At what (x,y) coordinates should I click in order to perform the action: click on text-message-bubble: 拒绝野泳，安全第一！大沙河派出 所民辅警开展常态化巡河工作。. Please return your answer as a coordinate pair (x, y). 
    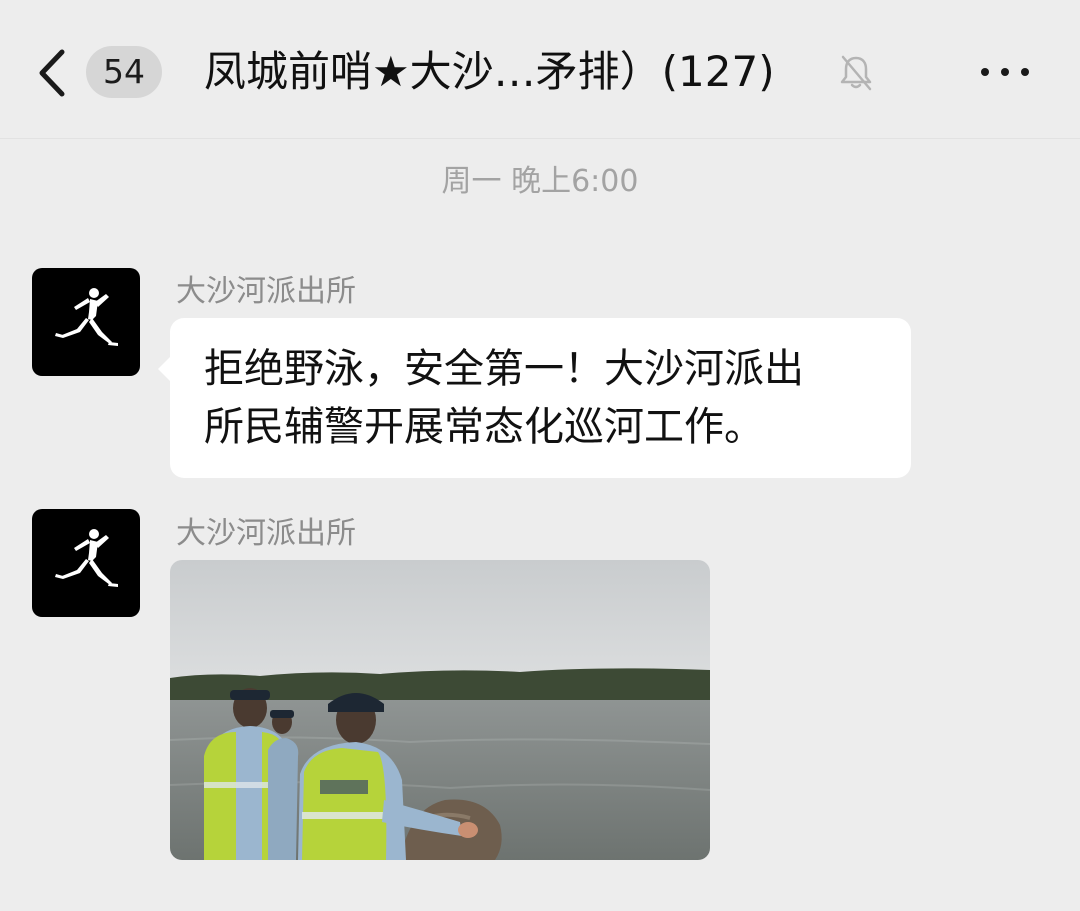
    Looking at the image, I should click on (534, 398).